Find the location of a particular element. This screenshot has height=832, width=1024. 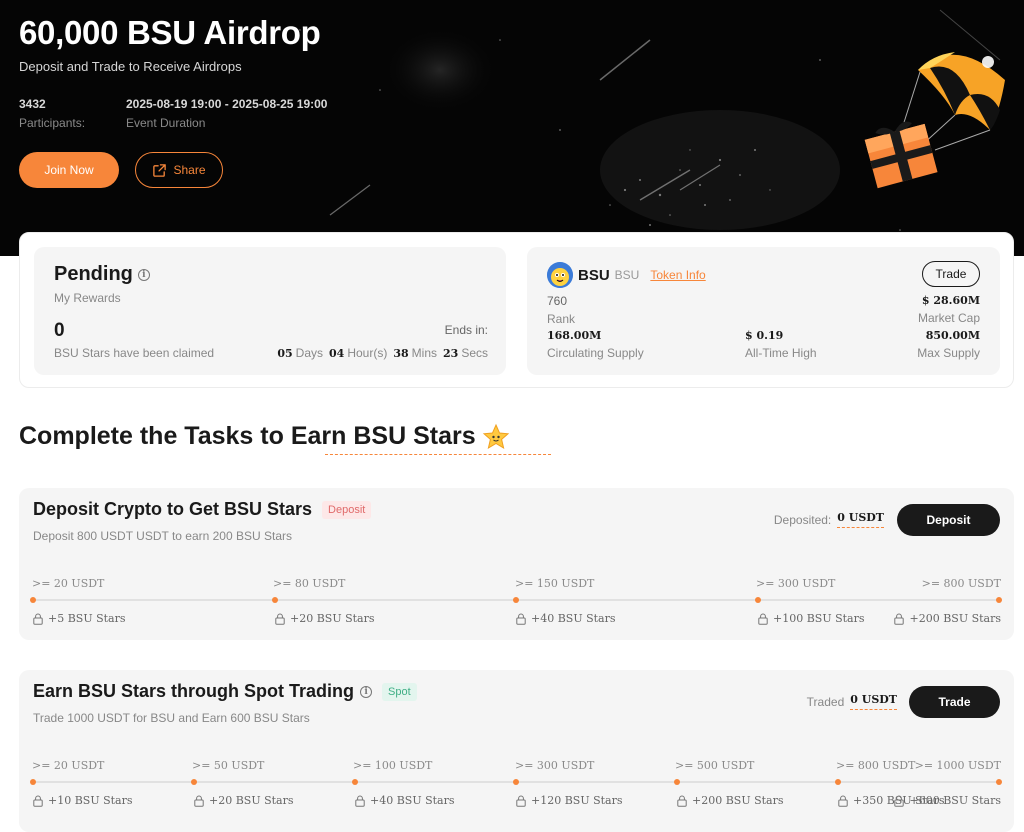

deposited-status: Deposited: 0 USDT is located at coordinates (829, 519).